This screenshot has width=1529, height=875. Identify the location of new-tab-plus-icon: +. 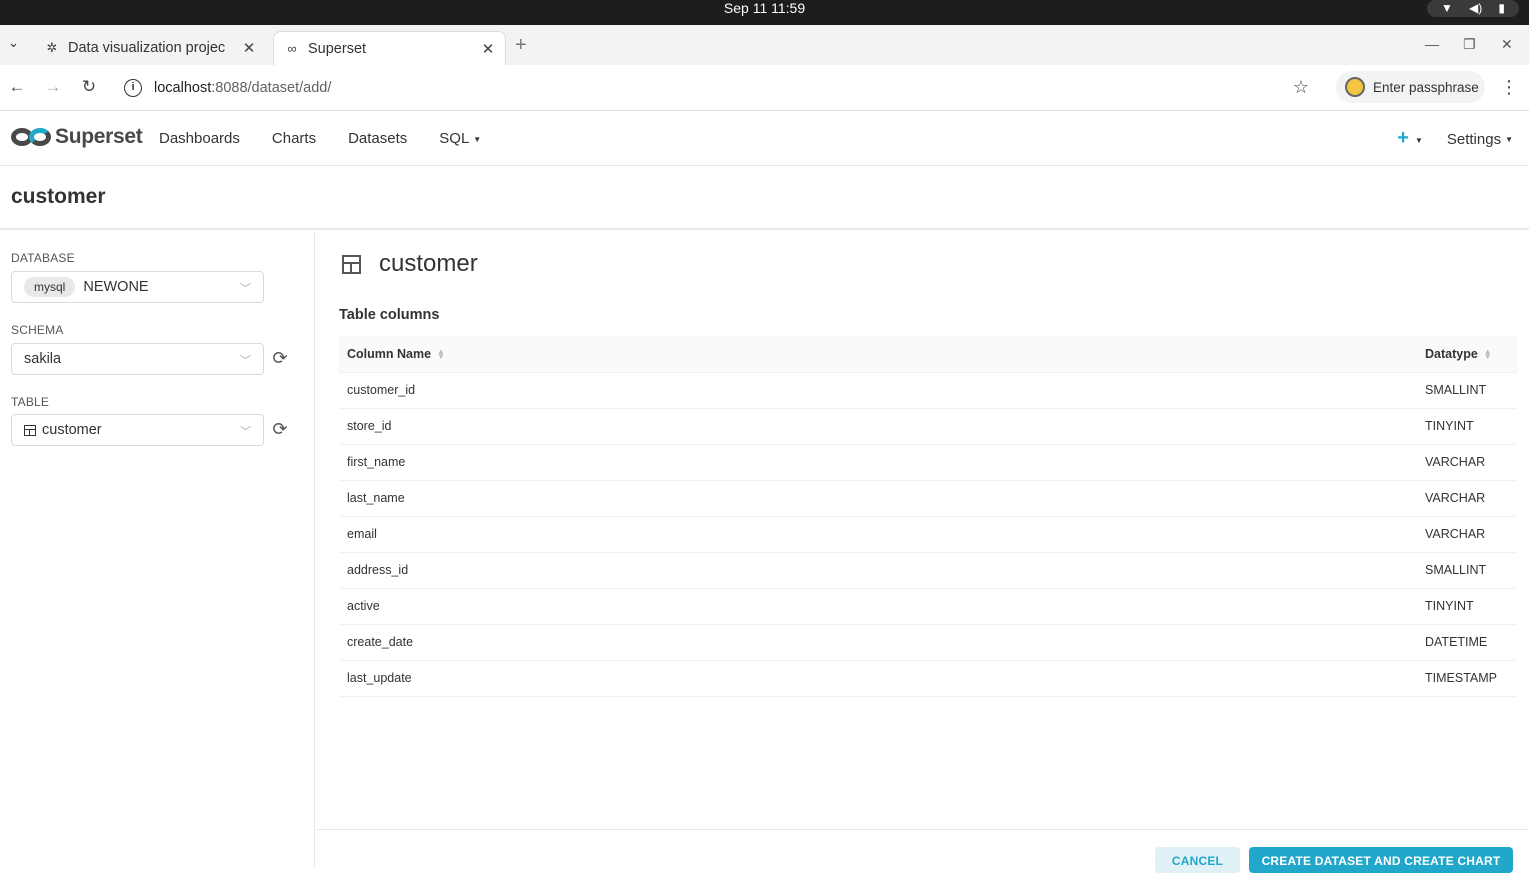
(521, 45).